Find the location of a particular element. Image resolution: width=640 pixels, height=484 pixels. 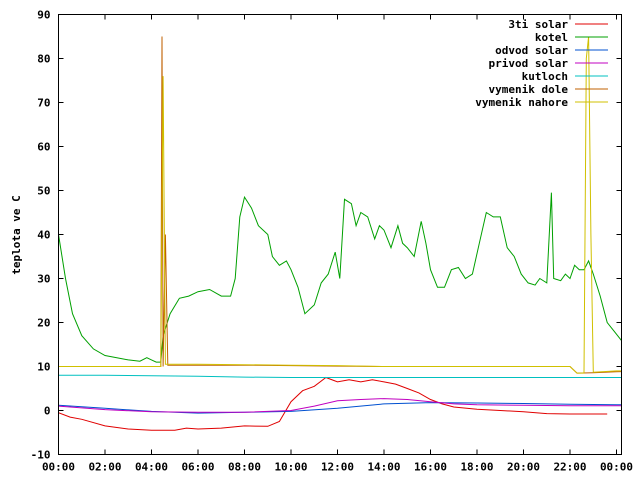

legend-label: kotel is located at coordinates (551, 37).